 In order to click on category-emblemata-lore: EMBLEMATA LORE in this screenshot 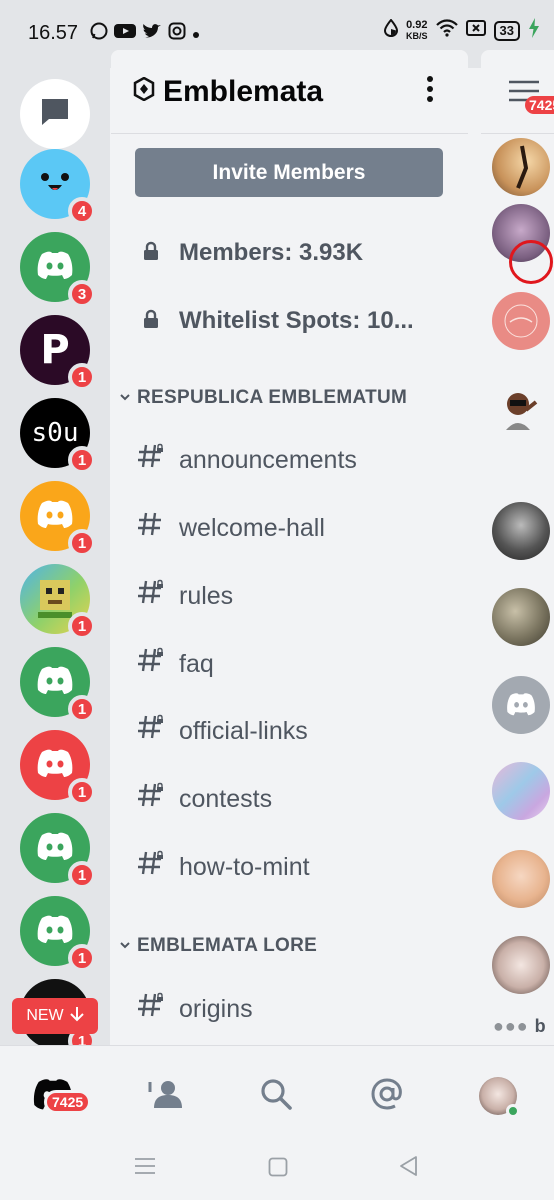, I will do `click(289, 946)`.